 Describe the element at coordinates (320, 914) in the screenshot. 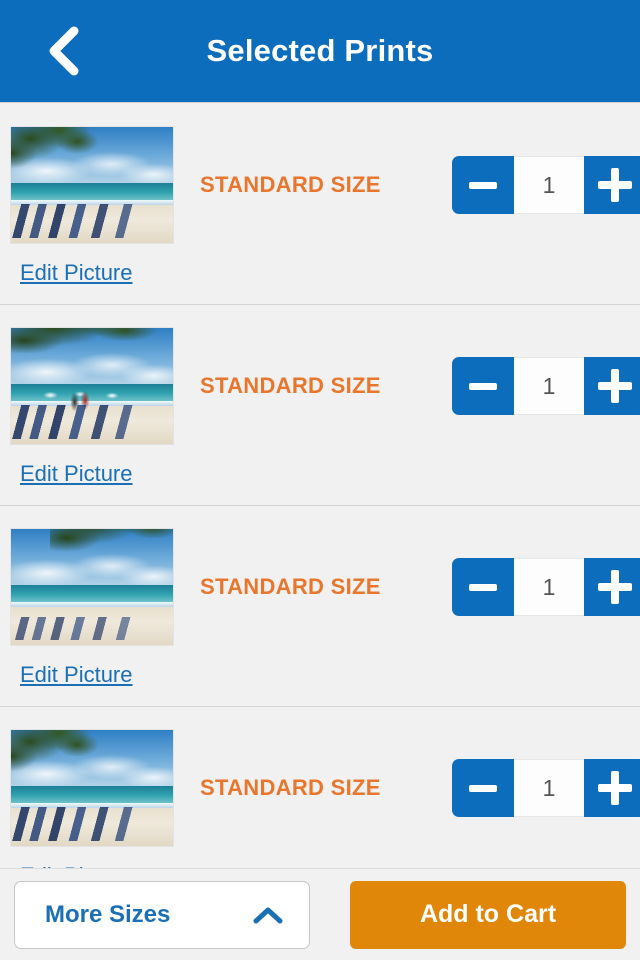

I see `bottom-action-bar: More Sizes Add to Cart` at that location.